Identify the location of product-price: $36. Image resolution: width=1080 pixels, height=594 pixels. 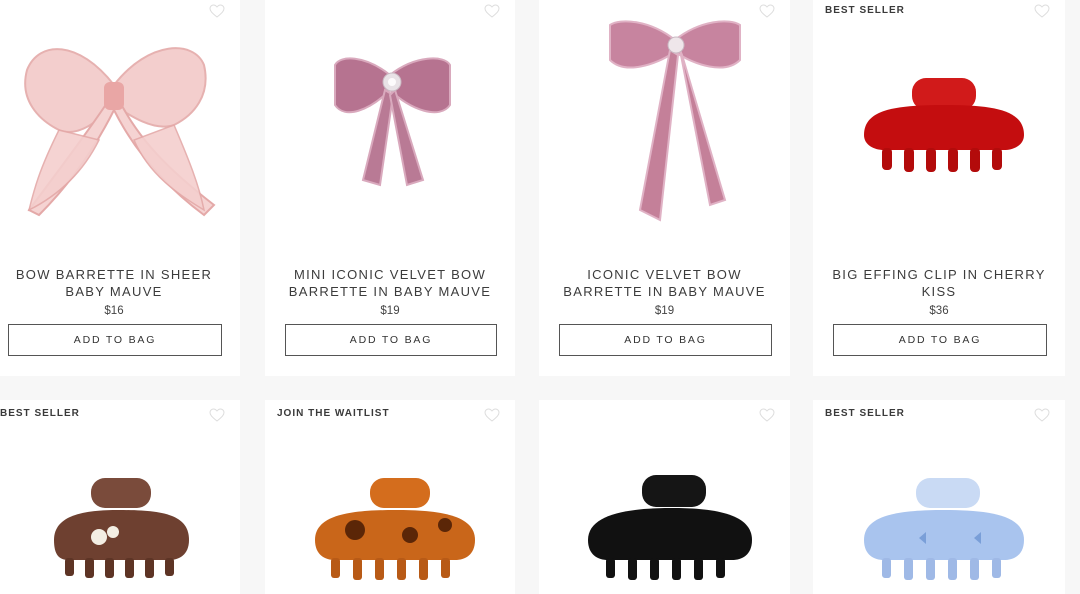
(939, 311).